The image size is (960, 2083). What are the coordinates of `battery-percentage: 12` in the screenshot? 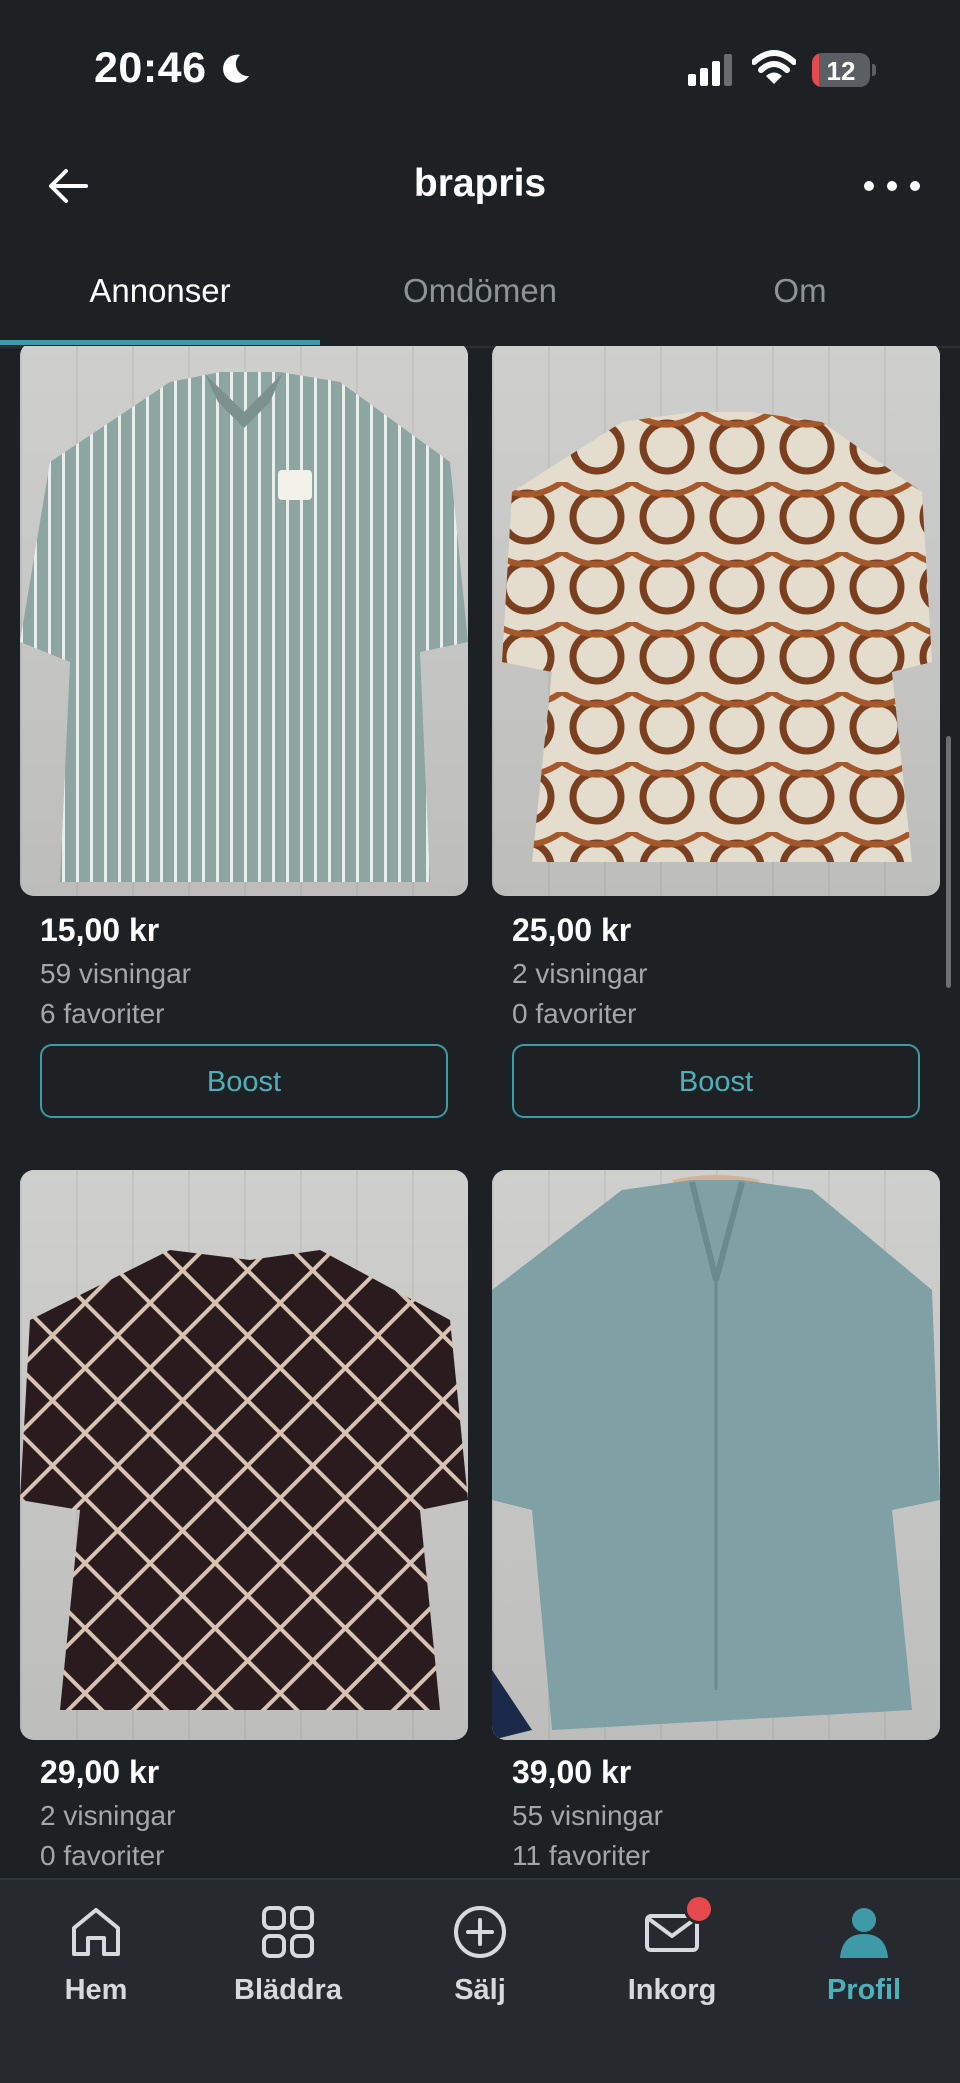 It's located at (841, 71).